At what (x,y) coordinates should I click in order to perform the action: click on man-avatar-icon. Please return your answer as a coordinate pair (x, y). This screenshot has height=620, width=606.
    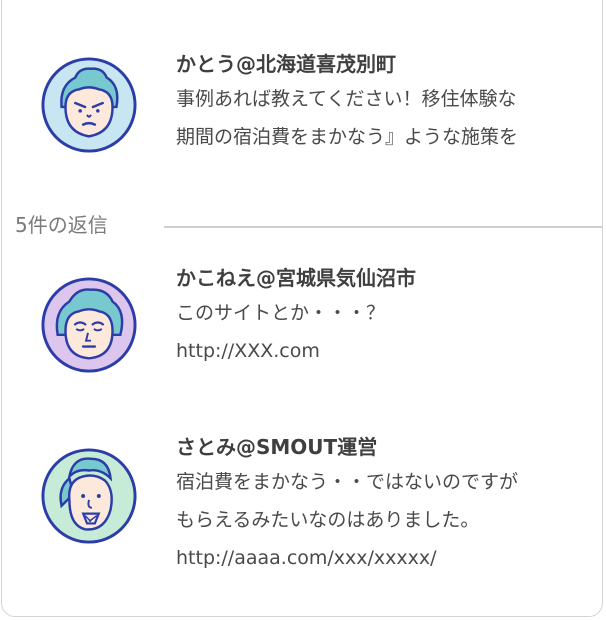
    Looking at the image, I should click on (89, 105).